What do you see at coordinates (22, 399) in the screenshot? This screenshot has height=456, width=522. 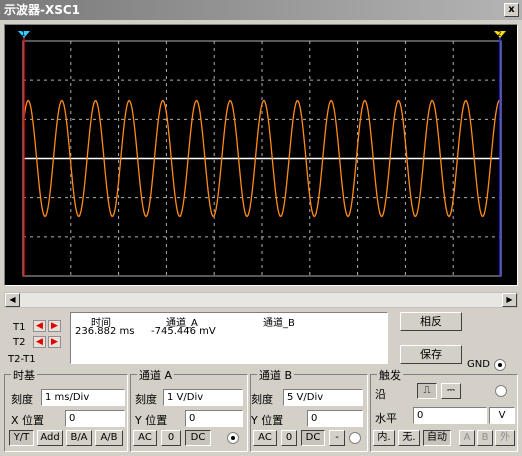 I see `timebase-scale-label: 刻度` at bounding box center [22, 399].